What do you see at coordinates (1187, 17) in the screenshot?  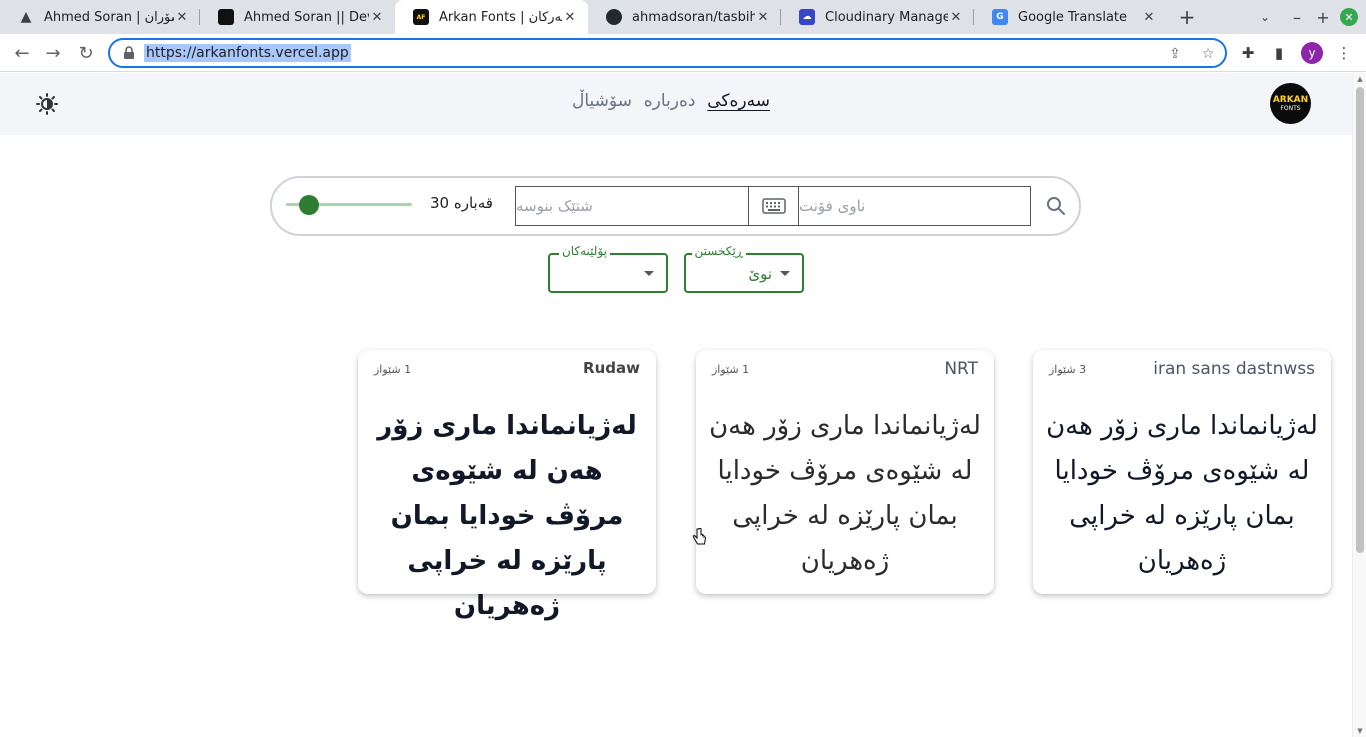 I see `new-tab-icon: +` at bounding box center [1187, 17].